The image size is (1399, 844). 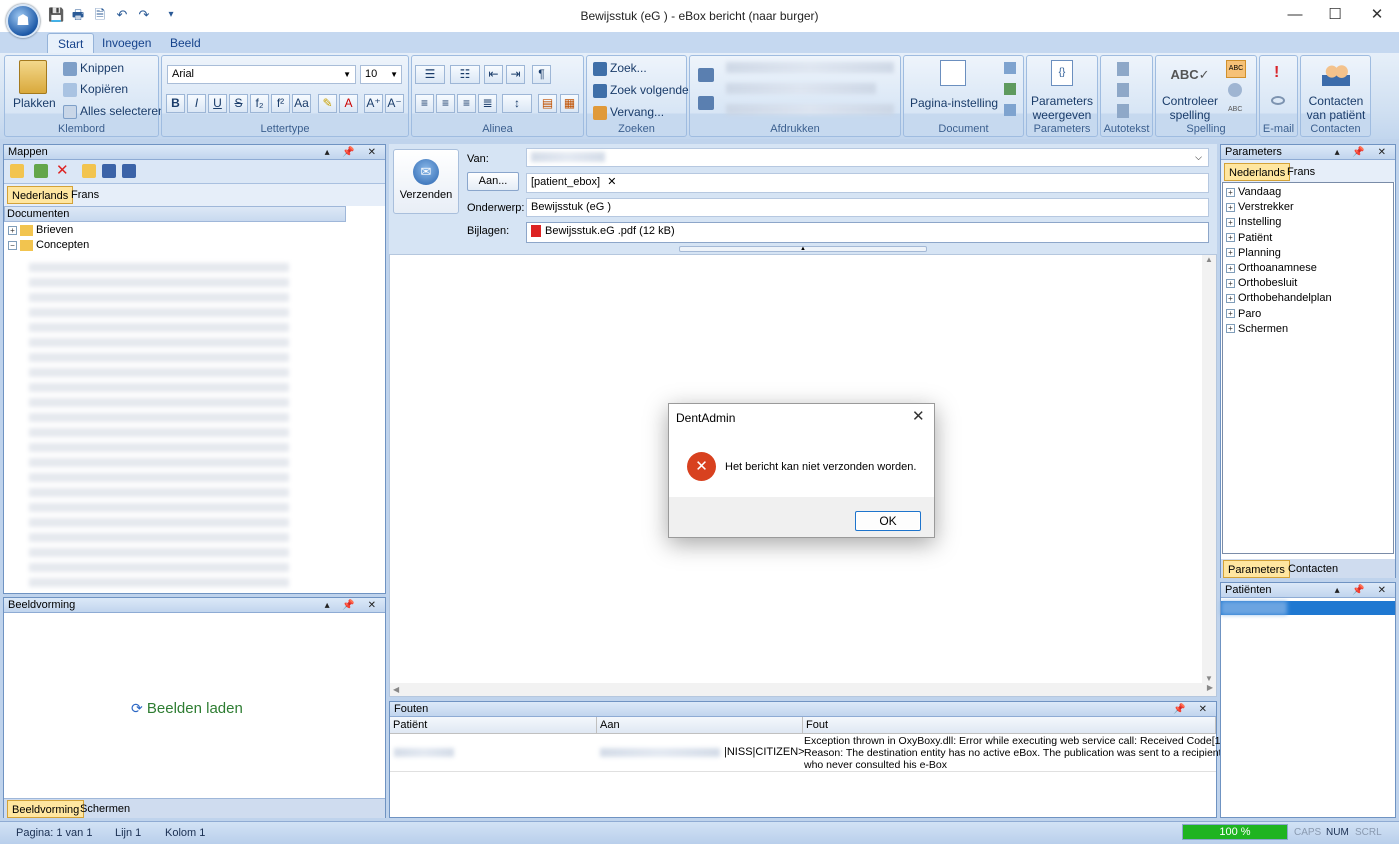 What do you see at coordinates (1308, 608) in the screenshot?
I see `selected-patient-row` at bounding box center [1308, 608].